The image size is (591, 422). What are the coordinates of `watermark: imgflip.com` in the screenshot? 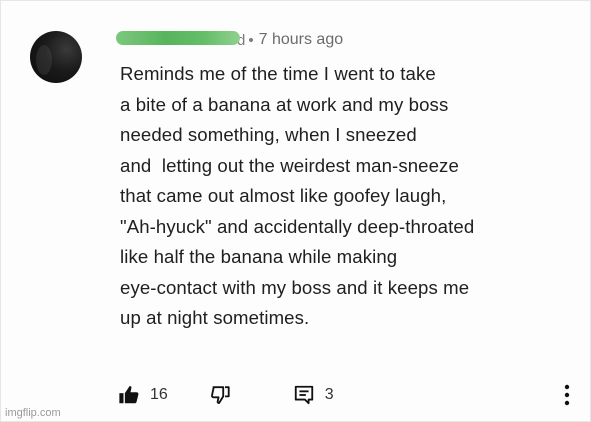 It's located at (33, 413).